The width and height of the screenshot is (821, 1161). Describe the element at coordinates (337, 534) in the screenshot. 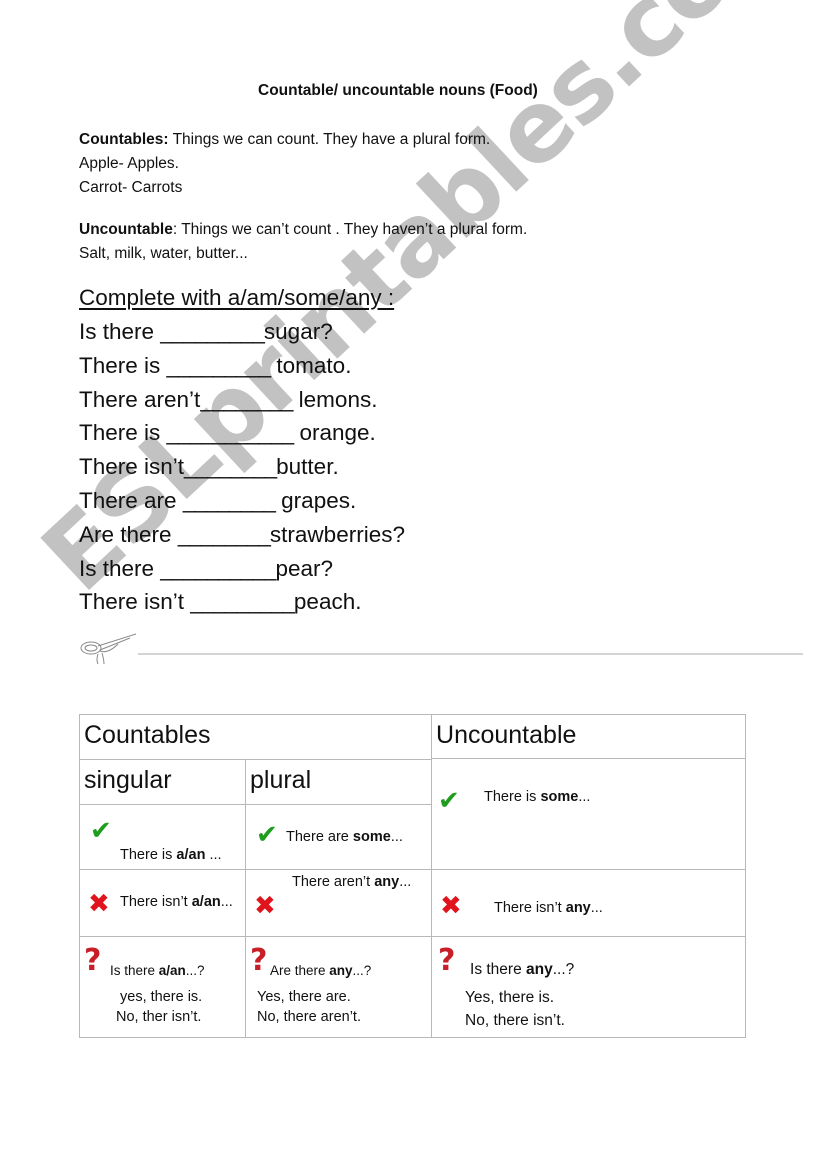

I see `exercise-text: strawberries?` at that location.